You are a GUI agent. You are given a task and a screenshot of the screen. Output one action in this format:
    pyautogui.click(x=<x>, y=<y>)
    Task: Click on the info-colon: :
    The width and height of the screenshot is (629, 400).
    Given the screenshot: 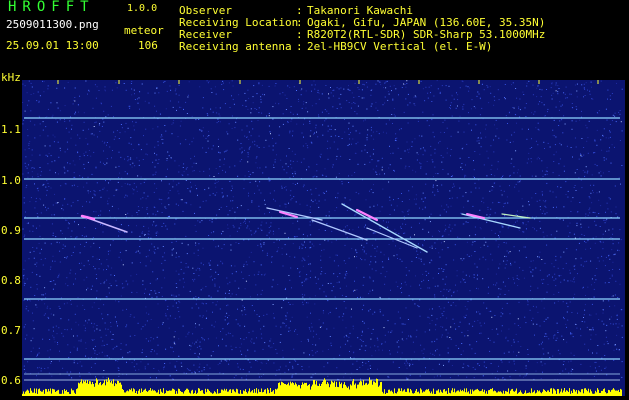 What is the action you would take?
    pyautogui.click(x=299, y=46)
    